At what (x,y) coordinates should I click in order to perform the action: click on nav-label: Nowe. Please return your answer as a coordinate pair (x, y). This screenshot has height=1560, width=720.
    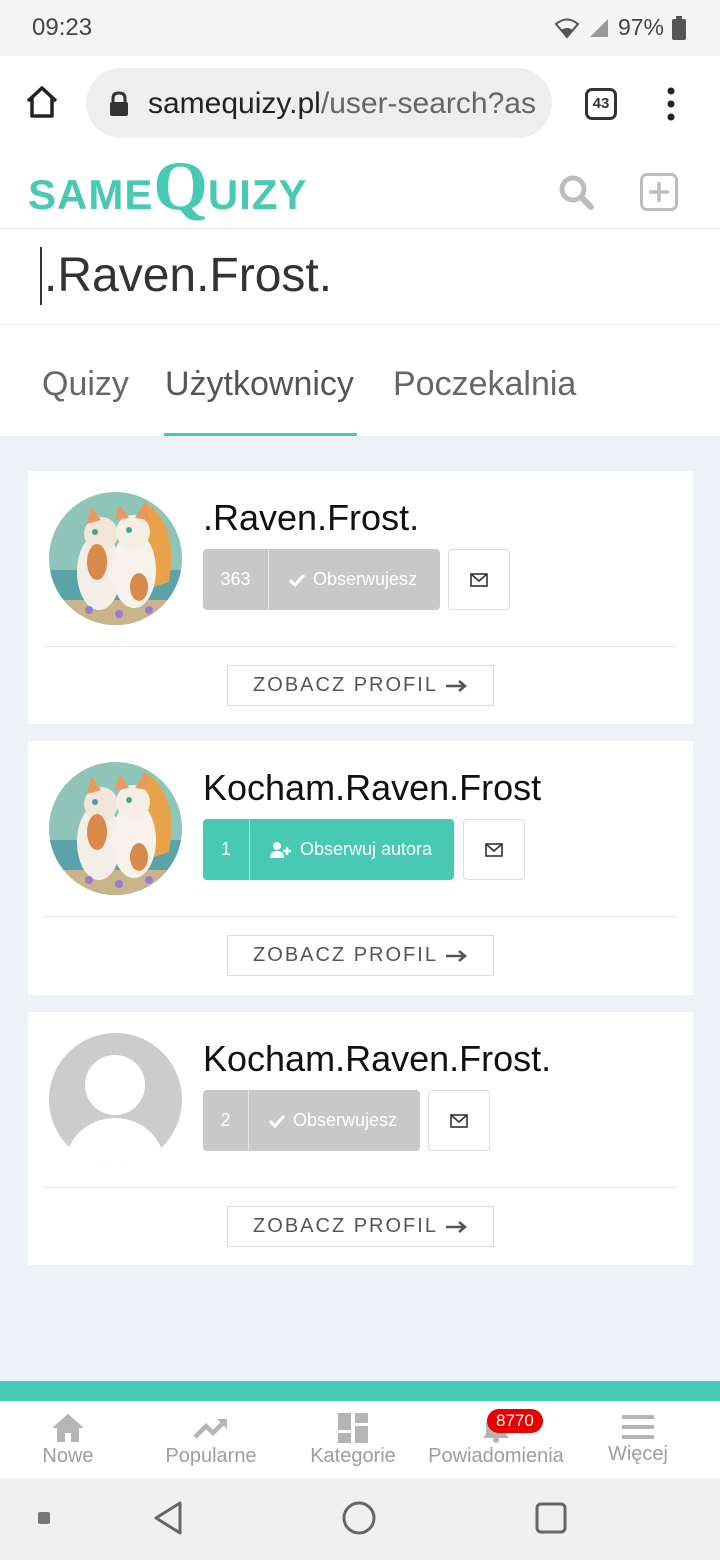
    Looking at the image, I should click on (68, 1456).